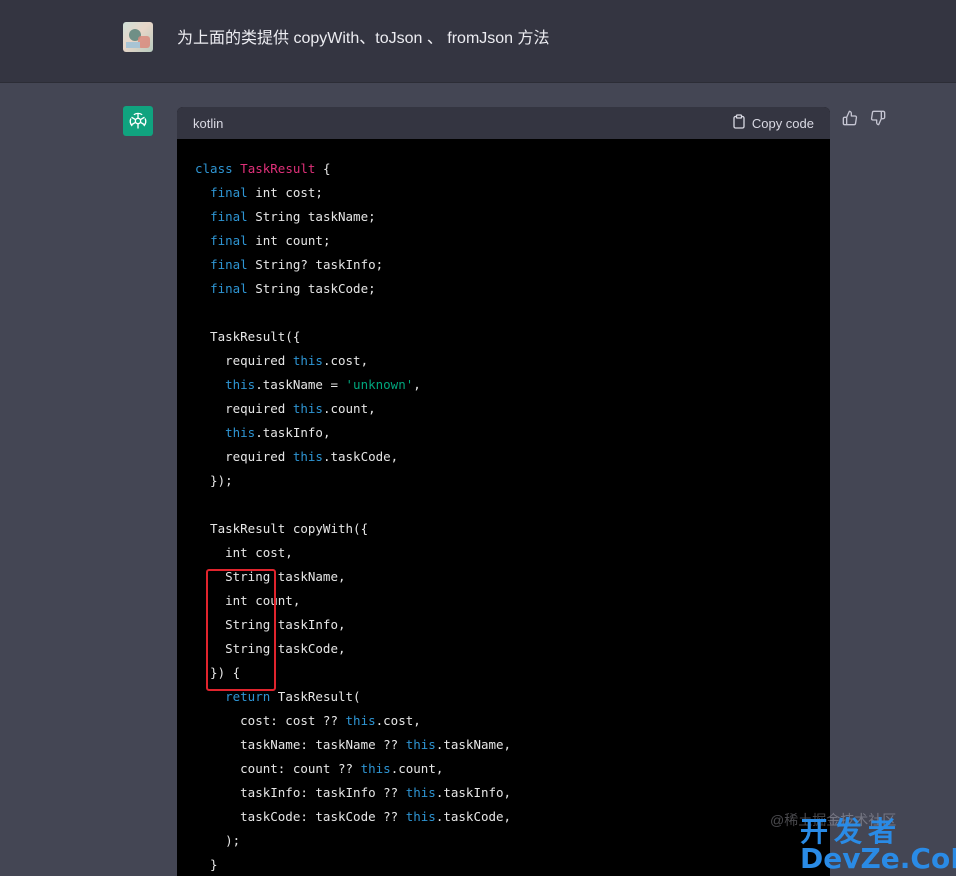 The image size is (956, 876). What do you see at coordinates (512, 337) in the screenshot?
I see `code-line: TaskResult({` at bounding box center [512, 337].